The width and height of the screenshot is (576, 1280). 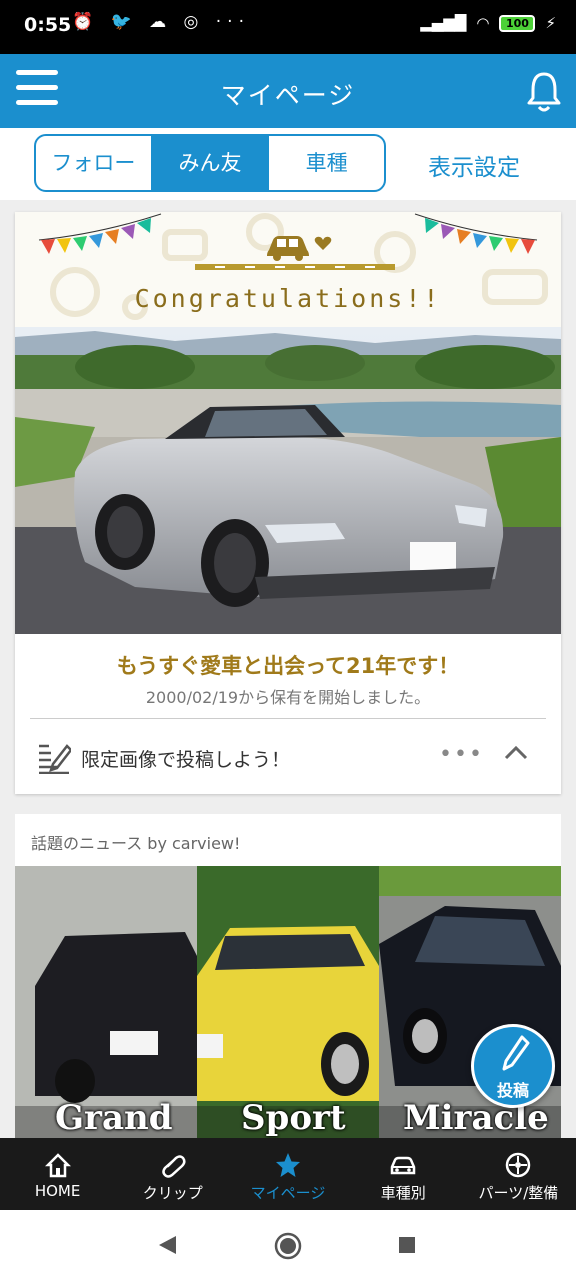 I want to click on recents-icon, so click(x=407, y=1245).